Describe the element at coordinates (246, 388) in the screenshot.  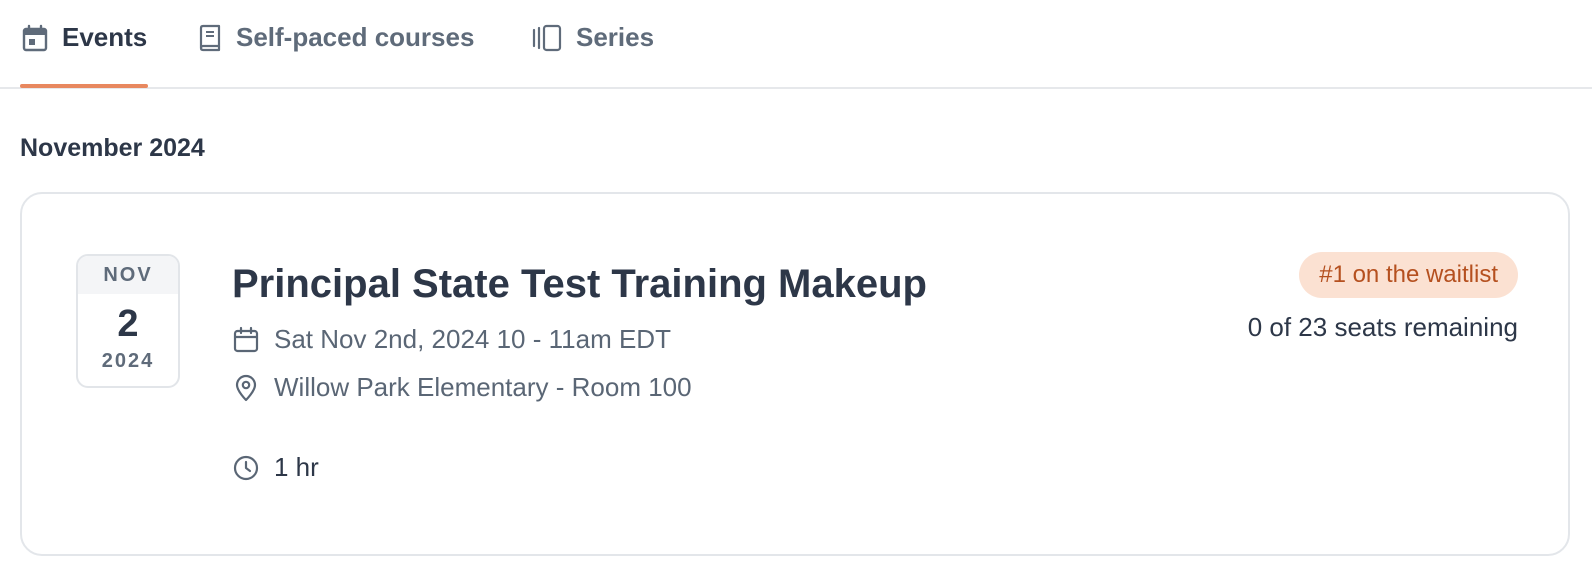
I see `location-pin-icon` at that location.